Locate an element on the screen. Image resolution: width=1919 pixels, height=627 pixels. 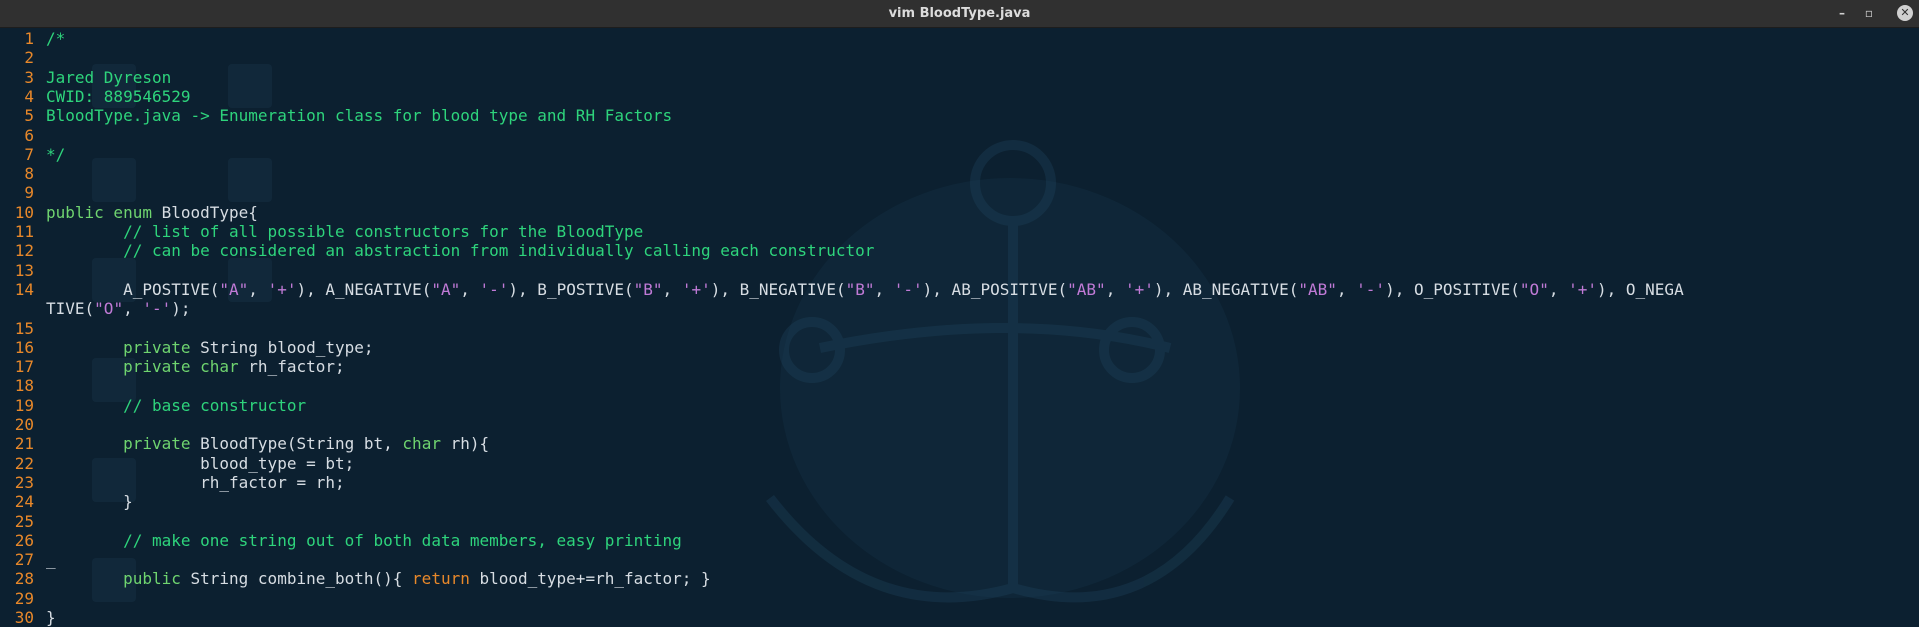
code-line: 10 public enum BloodType{ is located at coordinates (959, 212).